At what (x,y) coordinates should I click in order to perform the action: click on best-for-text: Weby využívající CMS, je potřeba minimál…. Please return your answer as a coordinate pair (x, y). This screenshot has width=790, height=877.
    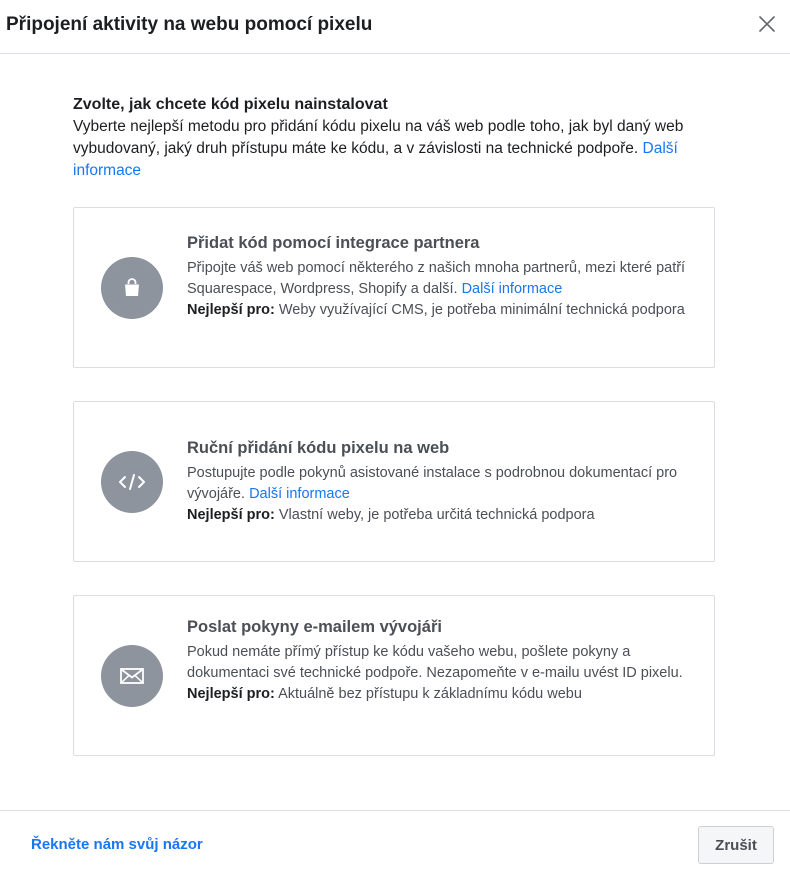
    Looking at the image, I should click on (481, 310).